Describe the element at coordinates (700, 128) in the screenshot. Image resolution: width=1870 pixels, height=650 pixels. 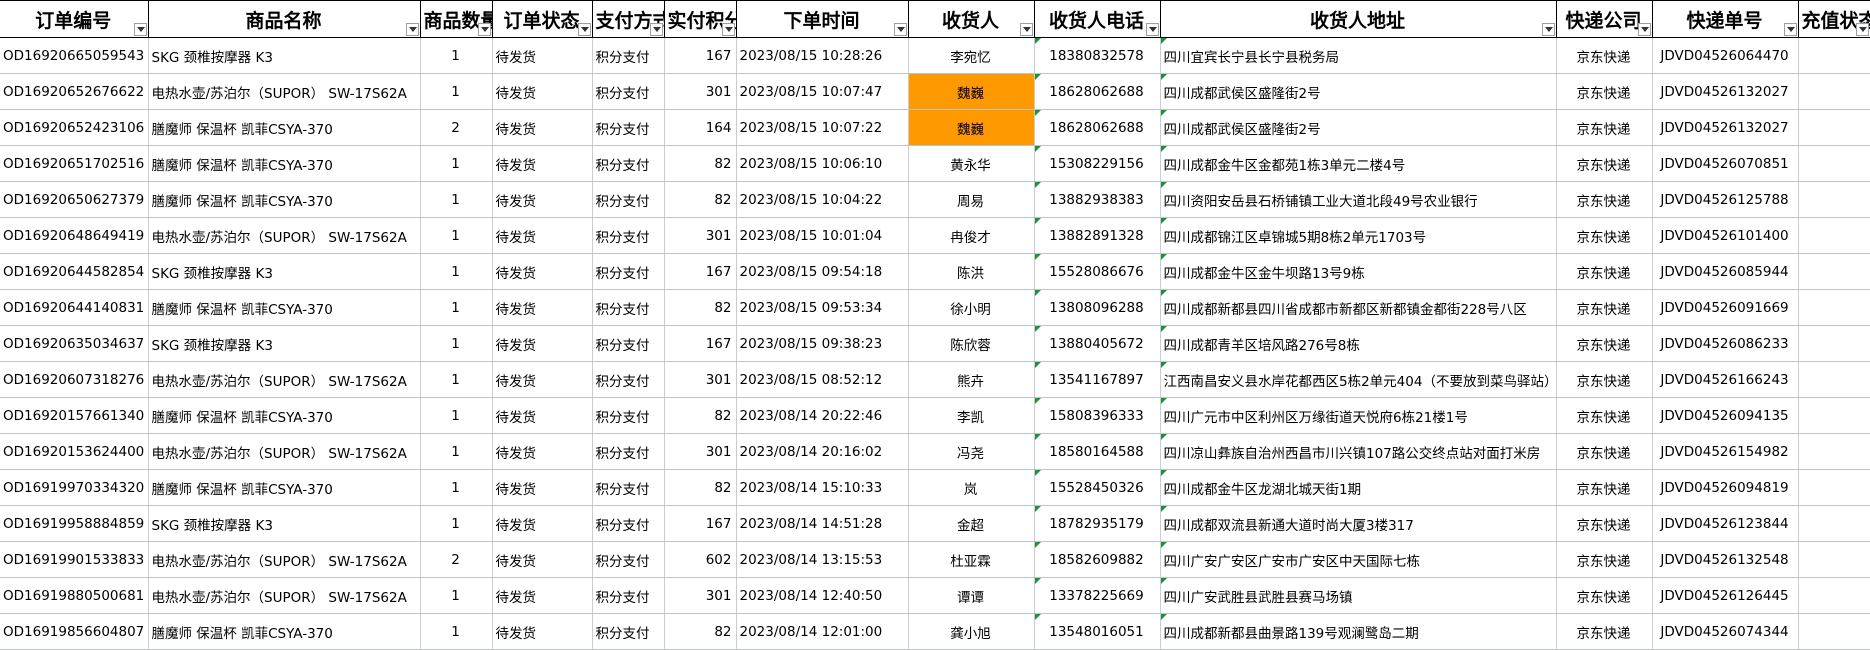
I see `cell-points: 164` at that location.